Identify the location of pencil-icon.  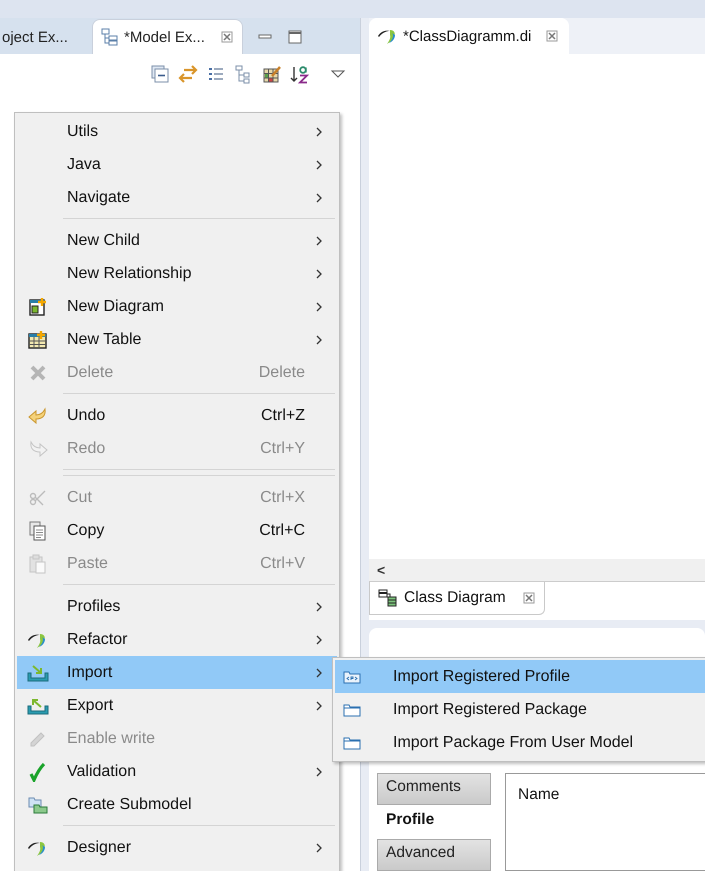
(38, 739).